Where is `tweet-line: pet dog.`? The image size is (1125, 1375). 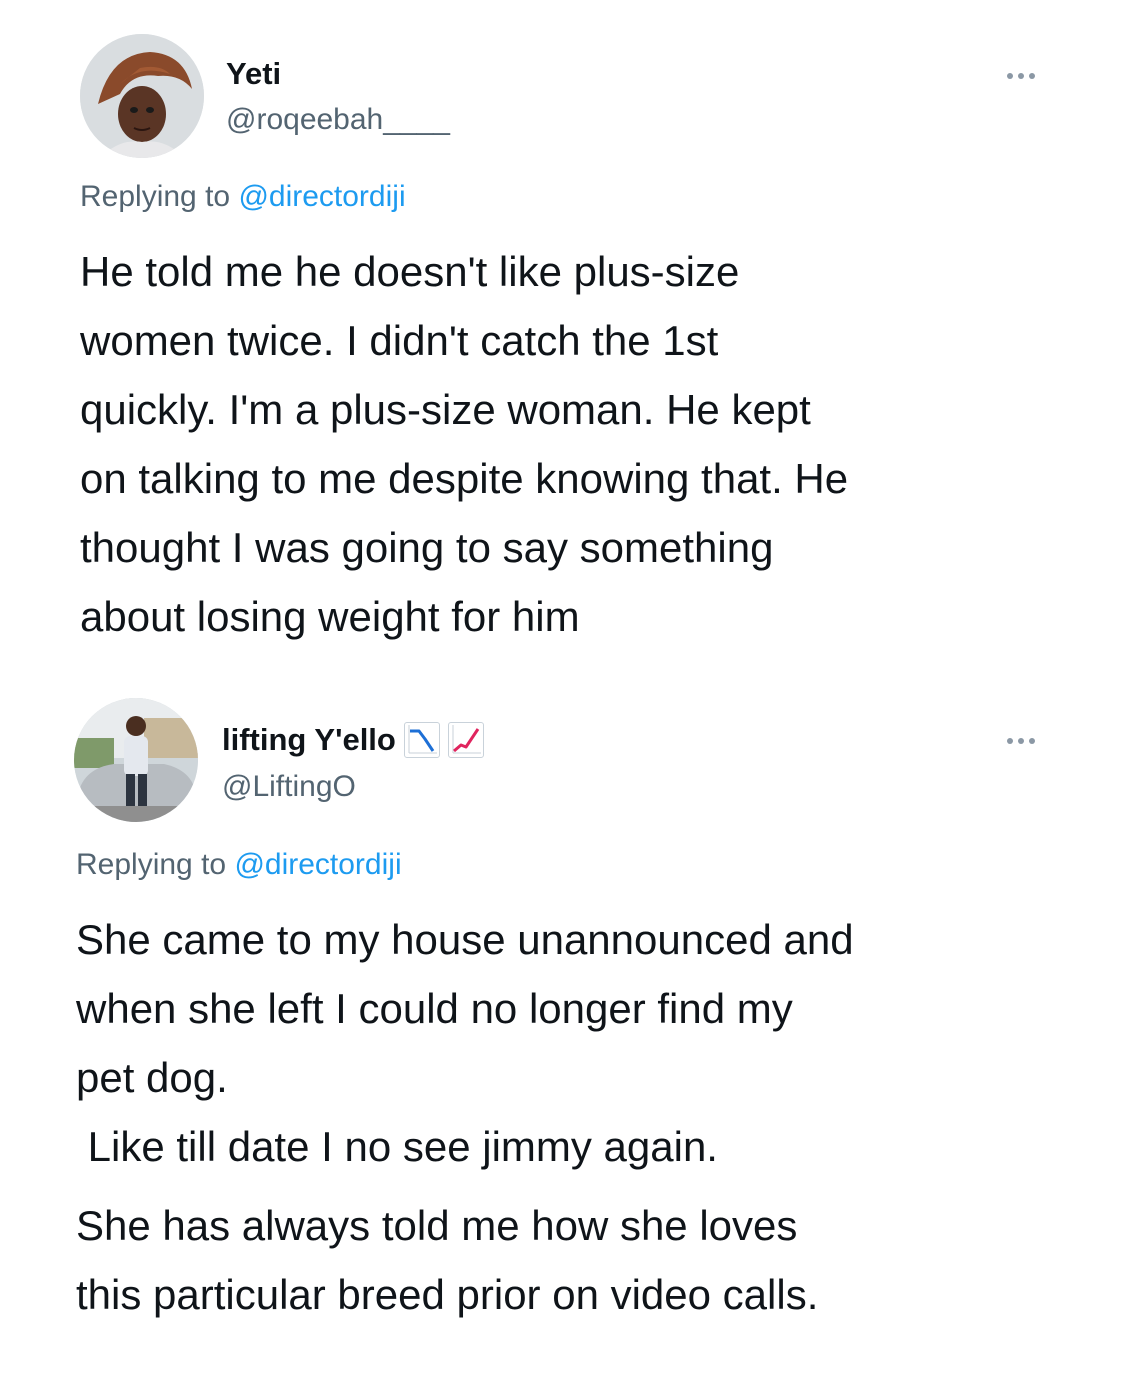 tweet-line: pet dog. is located at coordinates (152, 1077).